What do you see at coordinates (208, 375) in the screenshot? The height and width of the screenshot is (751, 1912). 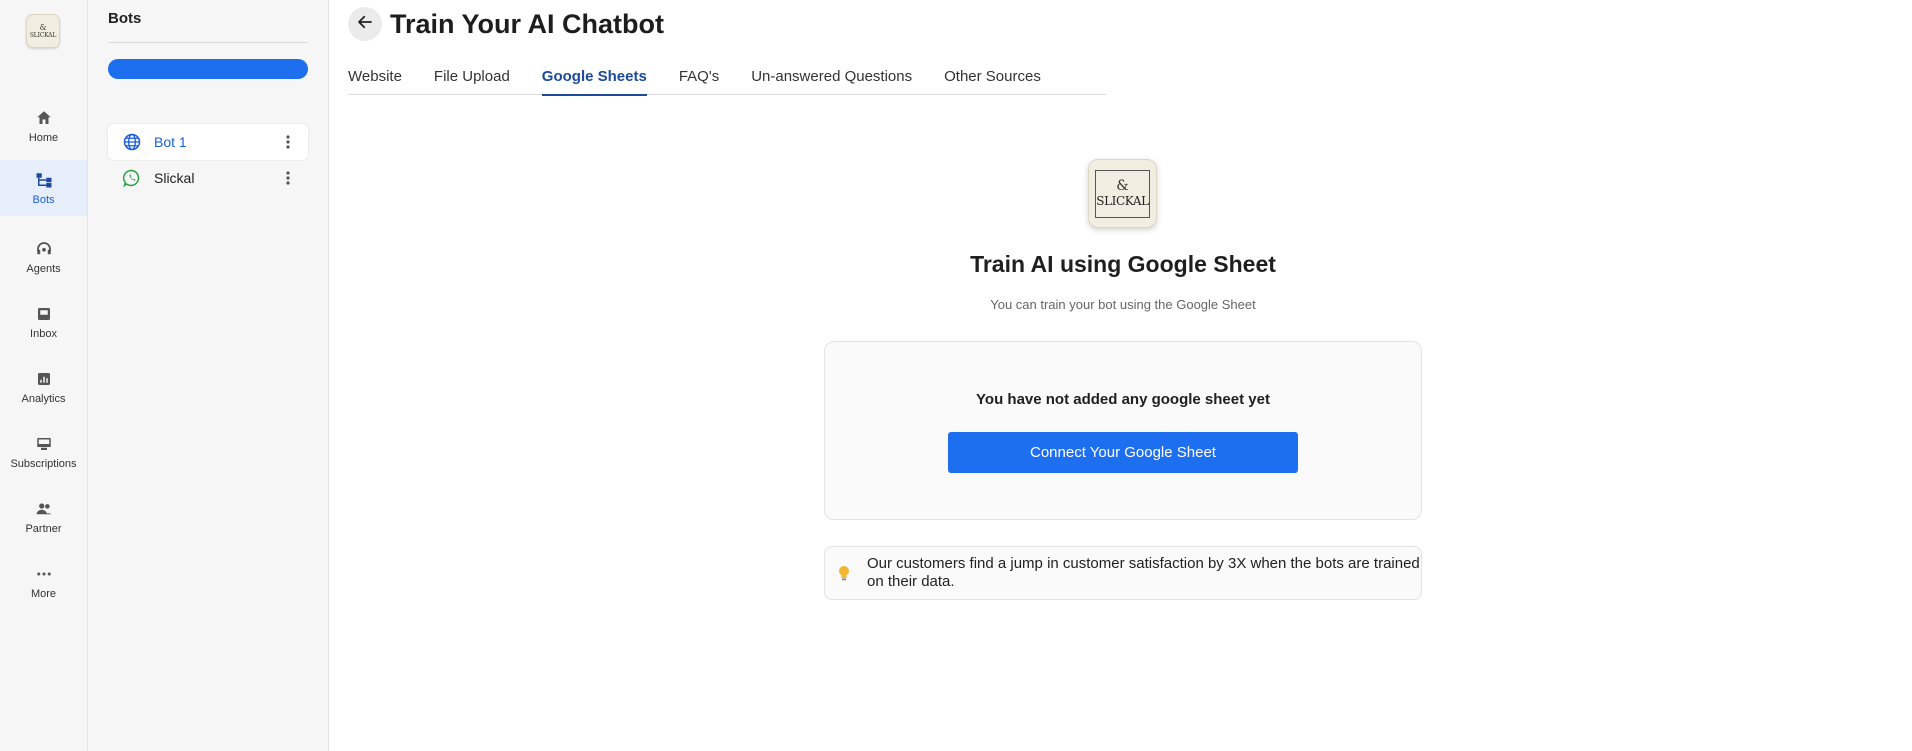 I see `bots-panel: Bots Bot 1 Slickal` at bounding box center [208, 375].